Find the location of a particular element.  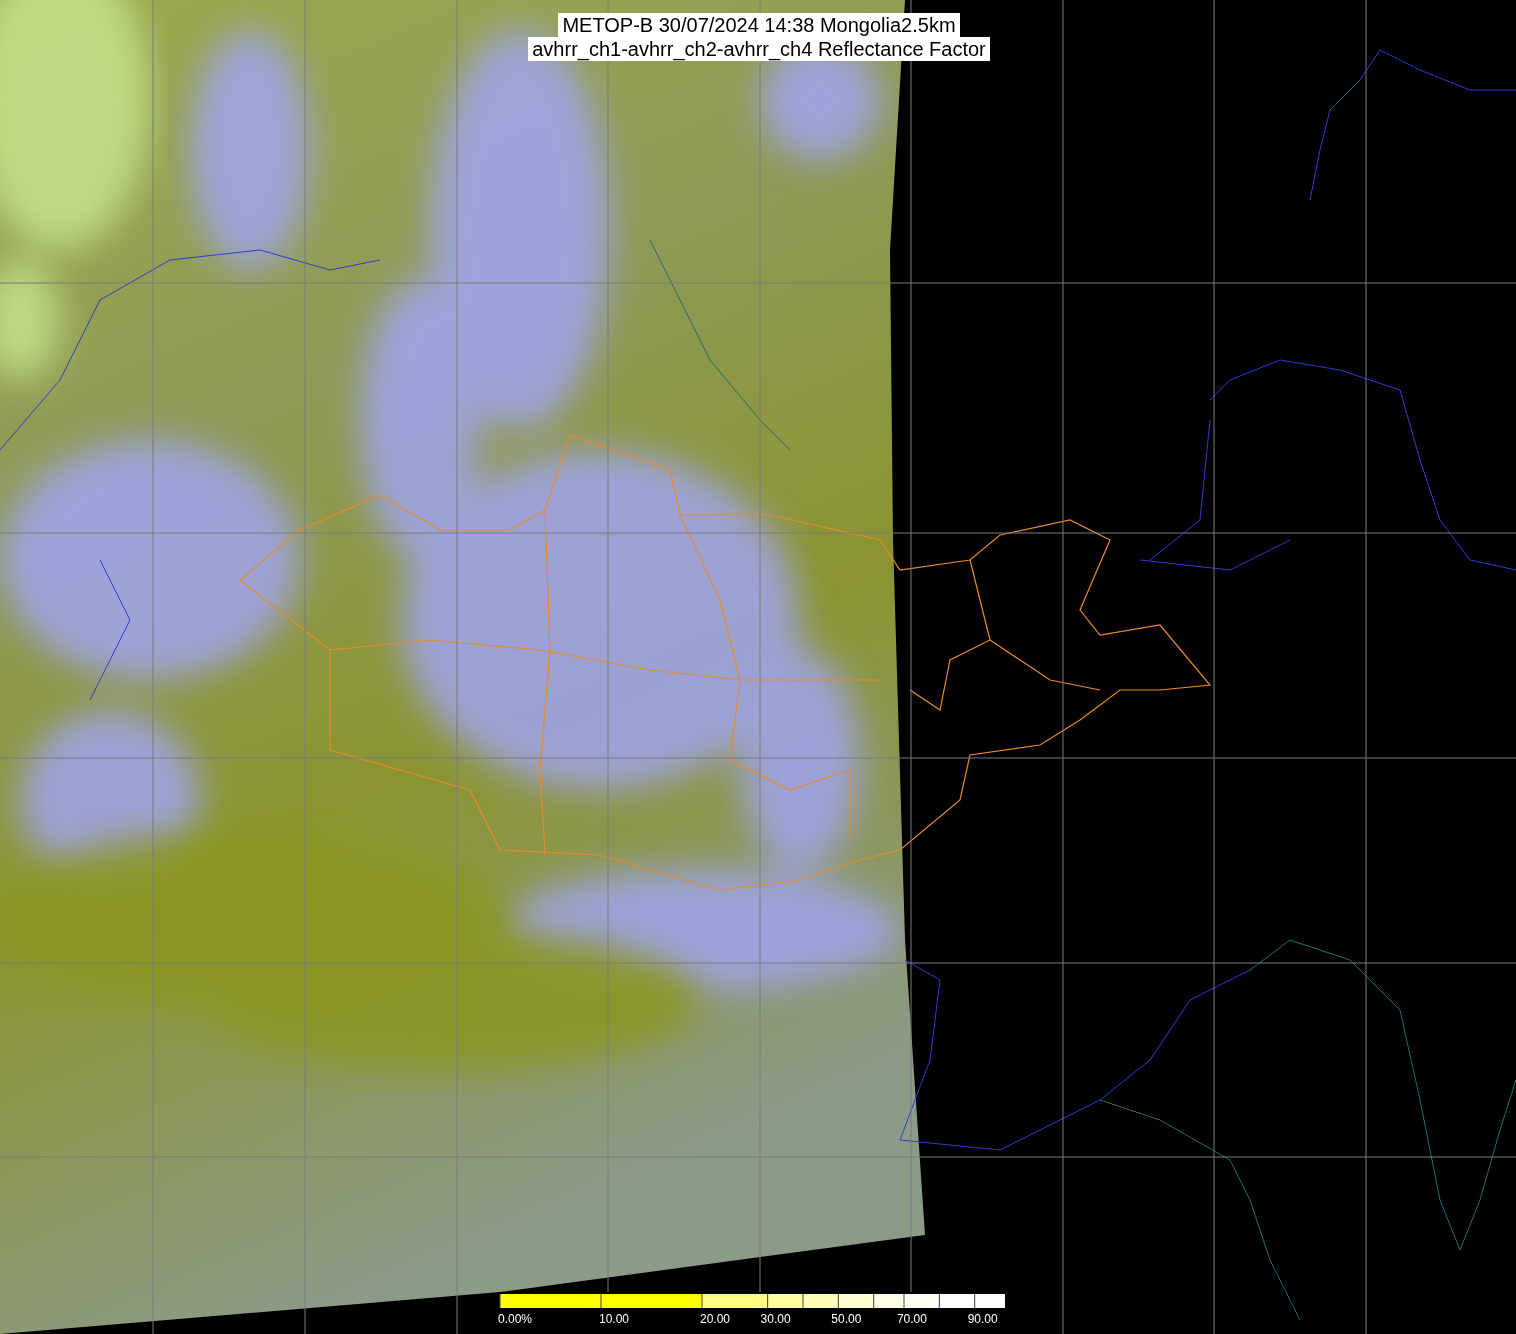

colorbar-tick-label: 0.00% is located at coordinates (515, 1319).